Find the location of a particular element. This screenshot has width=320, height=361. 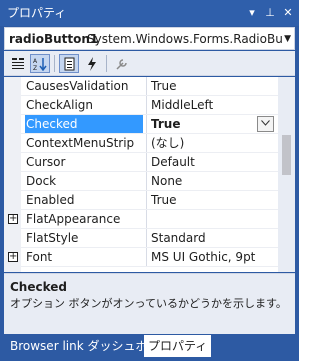

bottom-tab-strip: Browser link ダッシュボード プロパティ is located at coordinates (149, 348).